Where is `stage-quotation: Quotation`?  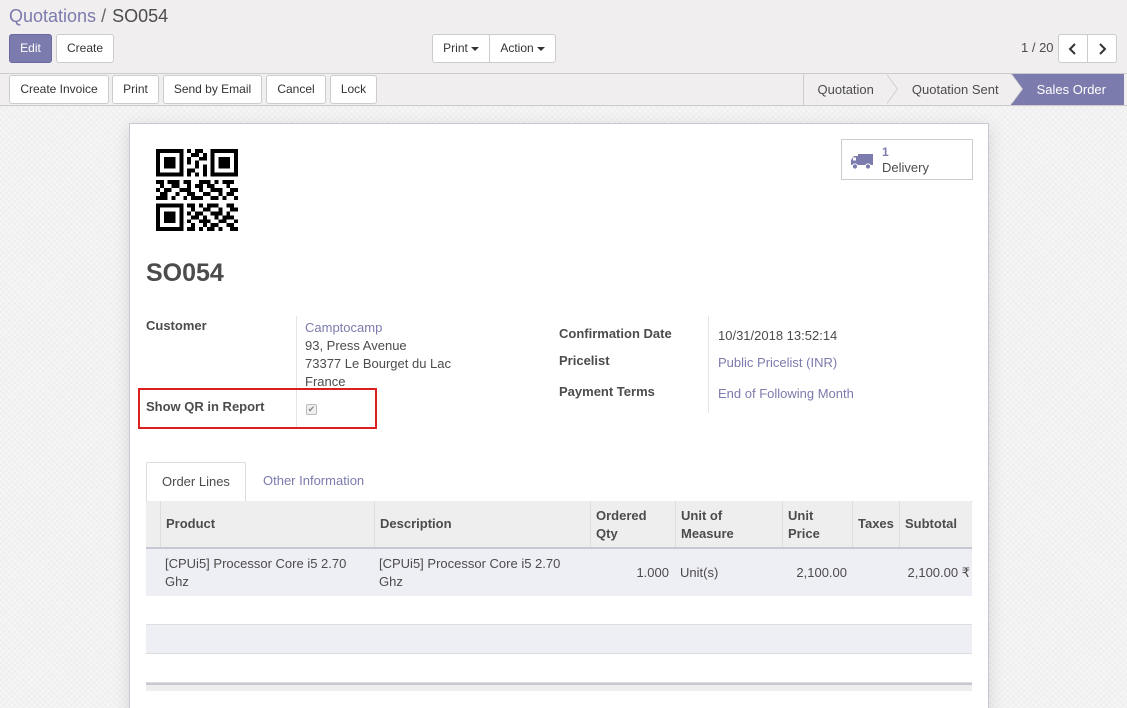
stage-quotation: Quotation is located at coordinates (850, 89).